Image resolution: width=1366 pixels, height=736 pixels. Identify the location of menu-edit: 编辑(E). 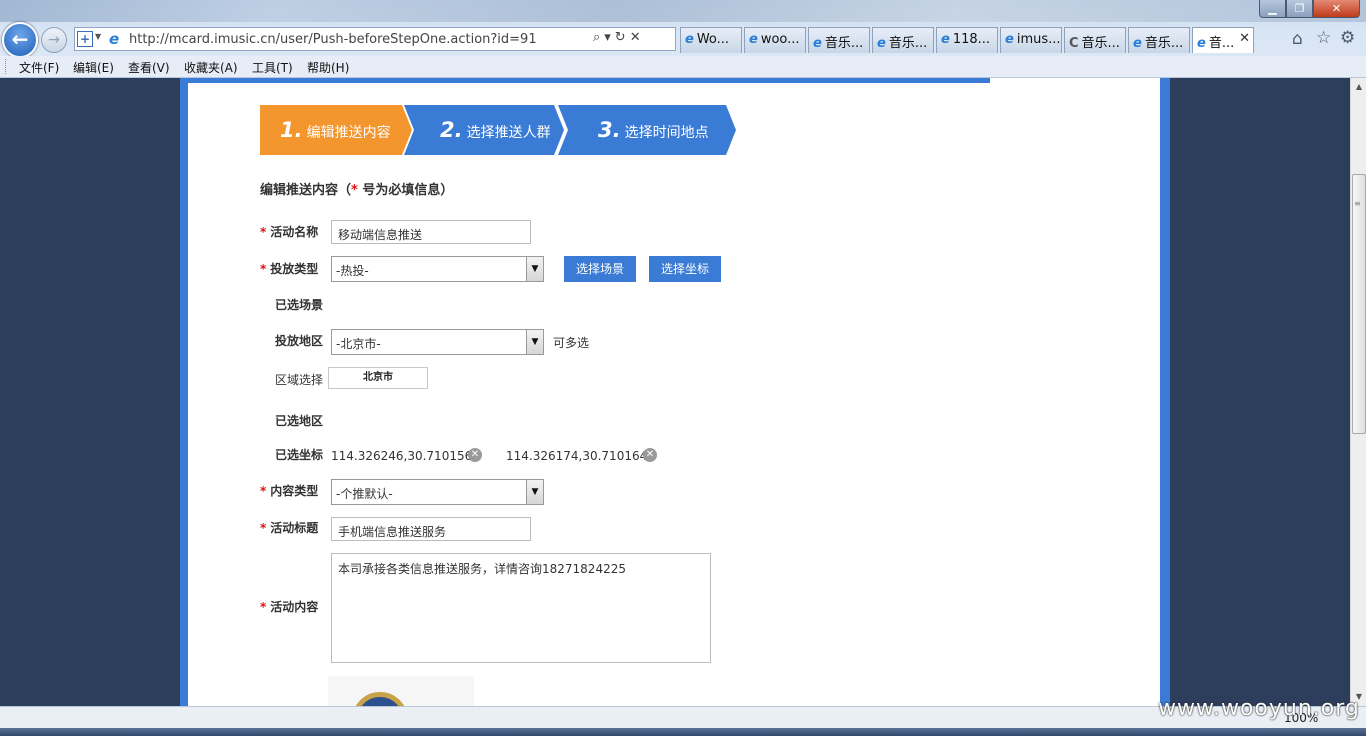
(93, 67).